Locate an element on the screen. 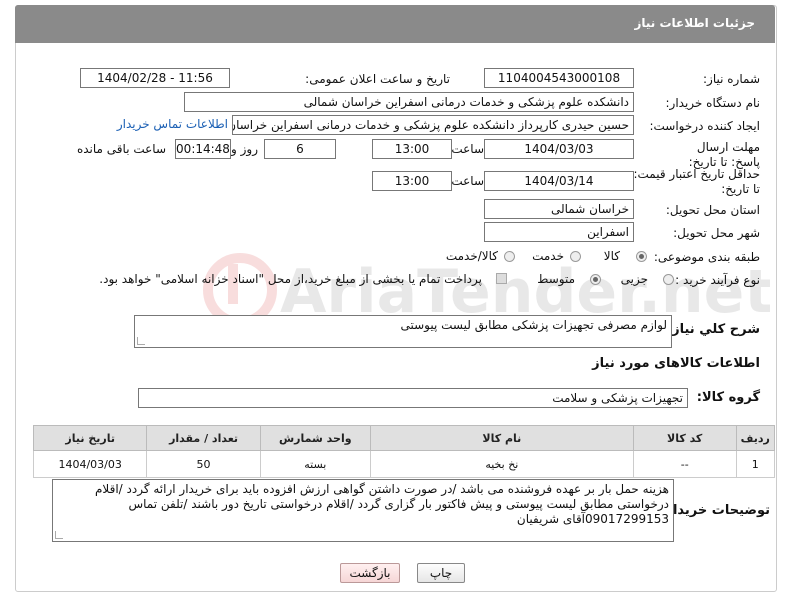 Image resolution: width=788 pixels, height=598 pixels. description-label: شرح کلي نياز: is located at coordinates (713, 329).